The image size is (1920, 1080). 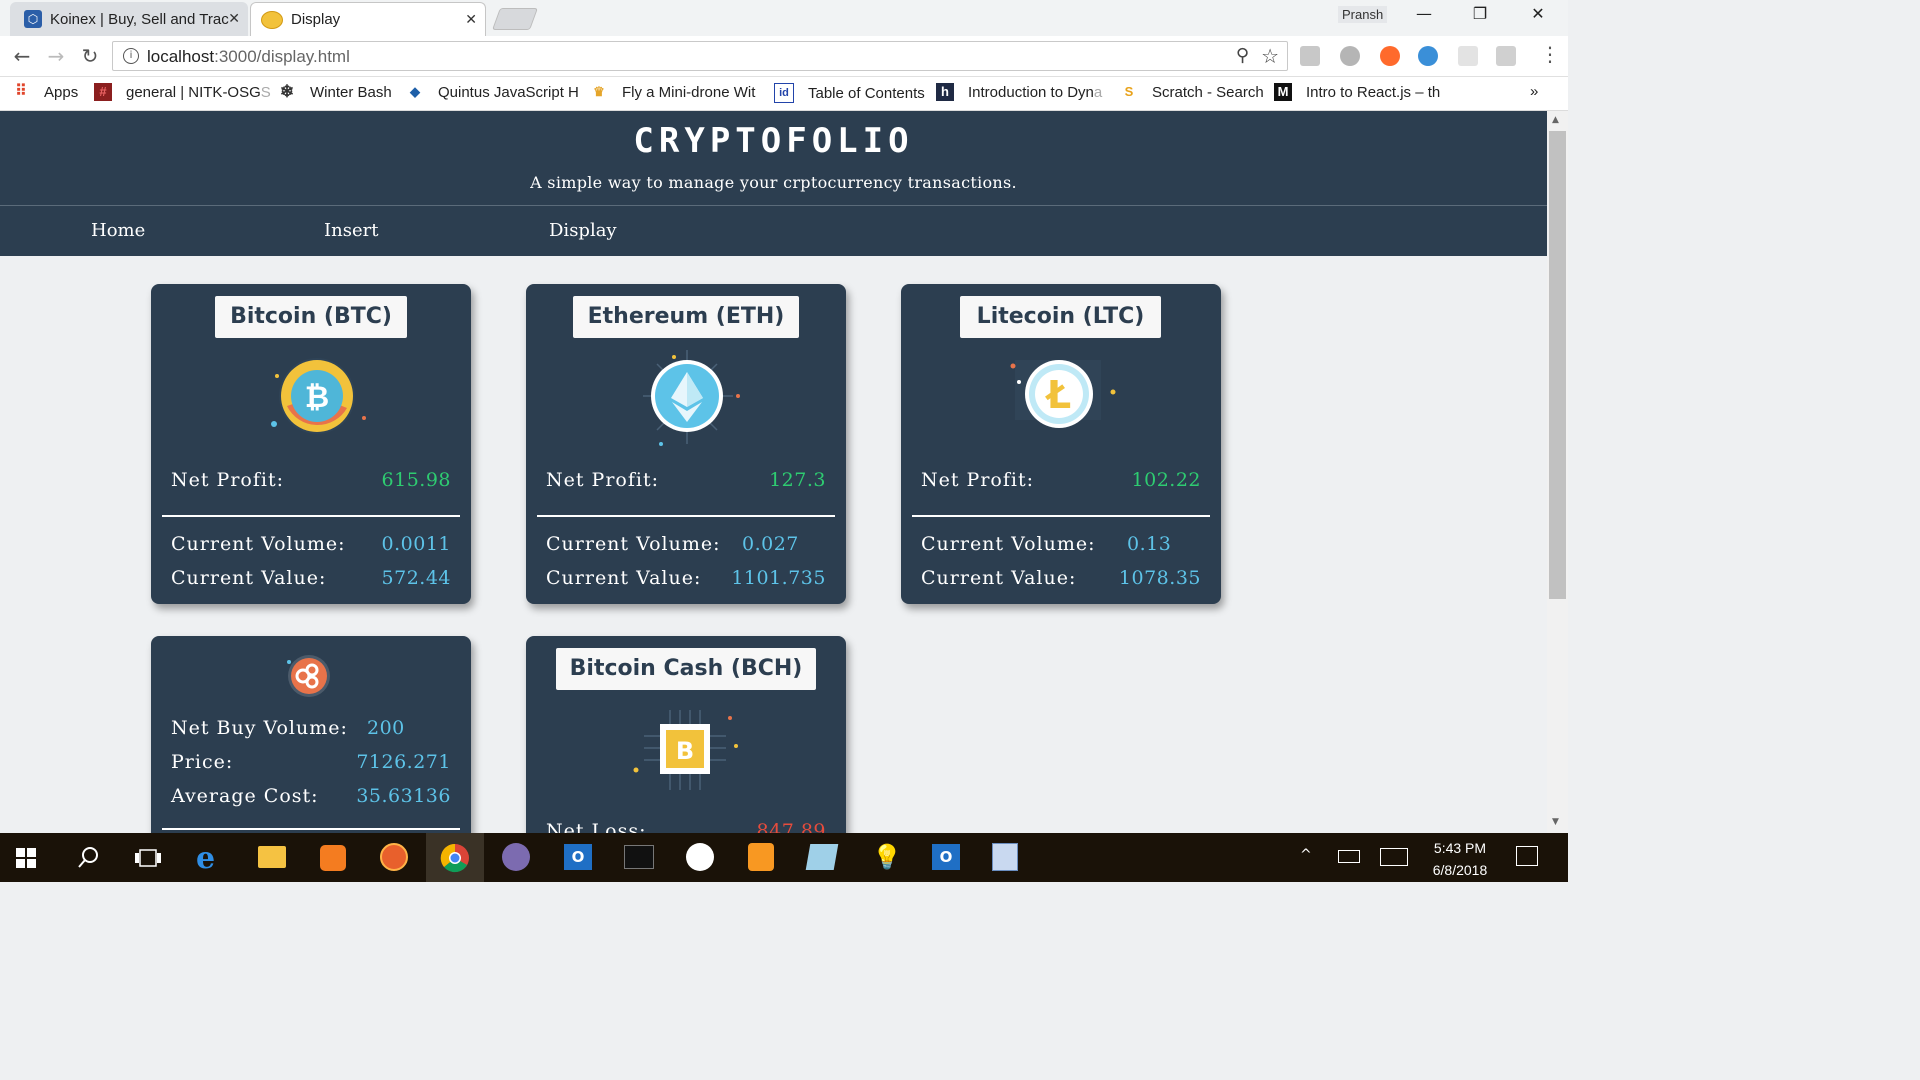 I want to click on forward-icon: →, so click(x=56, y=56).